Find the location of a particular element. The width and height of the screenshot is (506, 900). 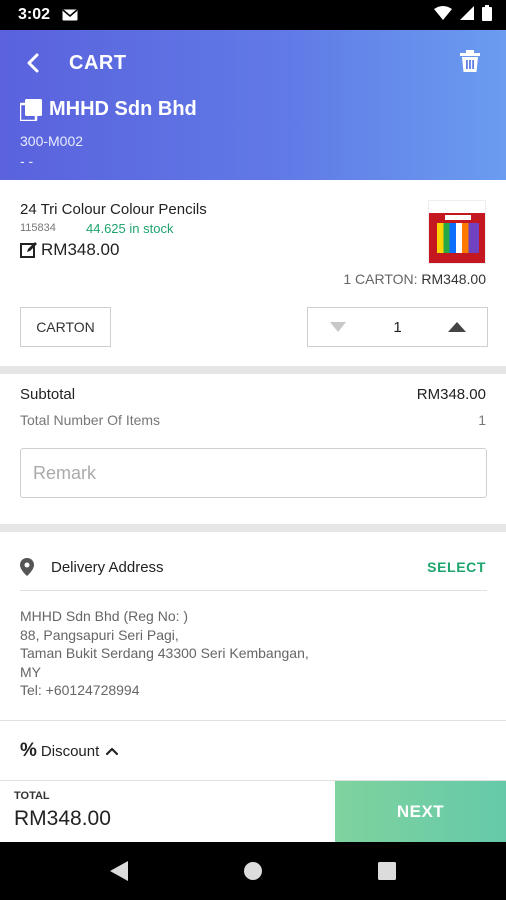

page-title: CART is located at coordinates (98, 63).